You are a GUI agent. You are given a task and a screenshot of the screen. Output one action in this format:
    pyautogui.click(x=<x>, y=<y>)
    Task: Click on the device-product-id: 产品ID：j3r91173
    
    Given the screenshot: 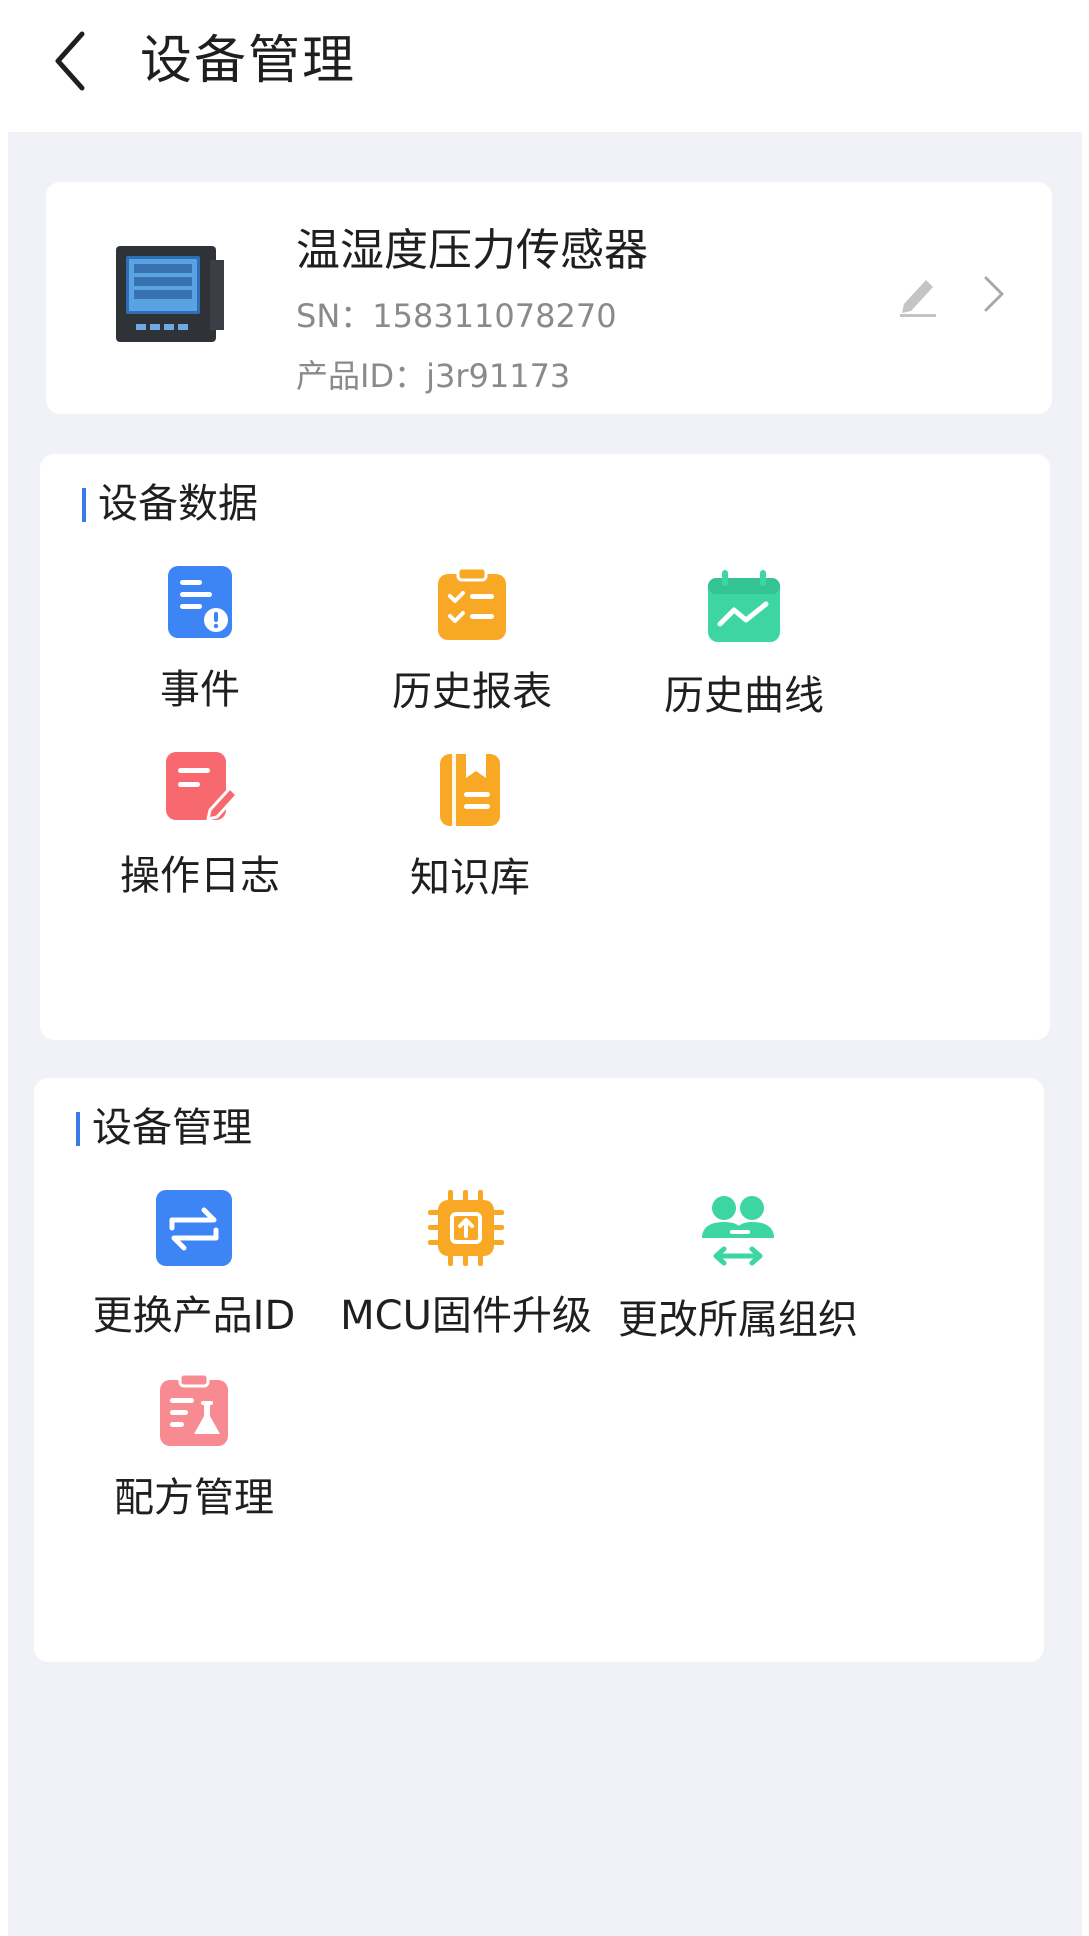 What is the action you would take?
    pyautogui.click(x=433, y=376)
    